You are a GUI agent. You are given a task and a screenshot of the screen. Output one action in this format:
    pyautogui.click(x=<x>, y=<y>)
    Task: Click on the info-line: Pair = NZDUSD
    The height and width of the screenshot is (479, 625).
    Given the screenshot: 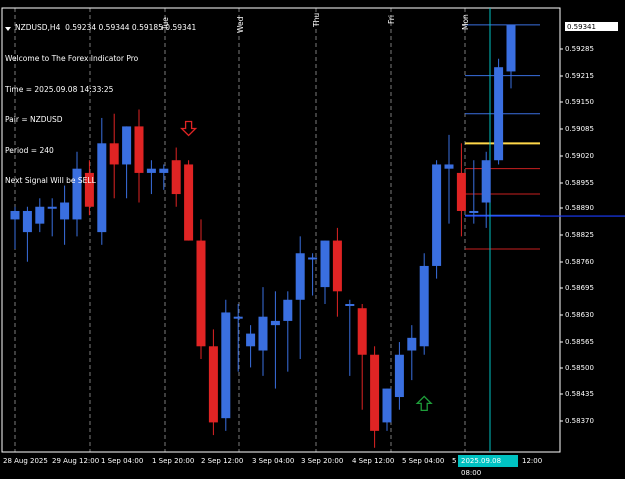 What is the action you would take?
    pyautogui.click(x=34, y=120)
    